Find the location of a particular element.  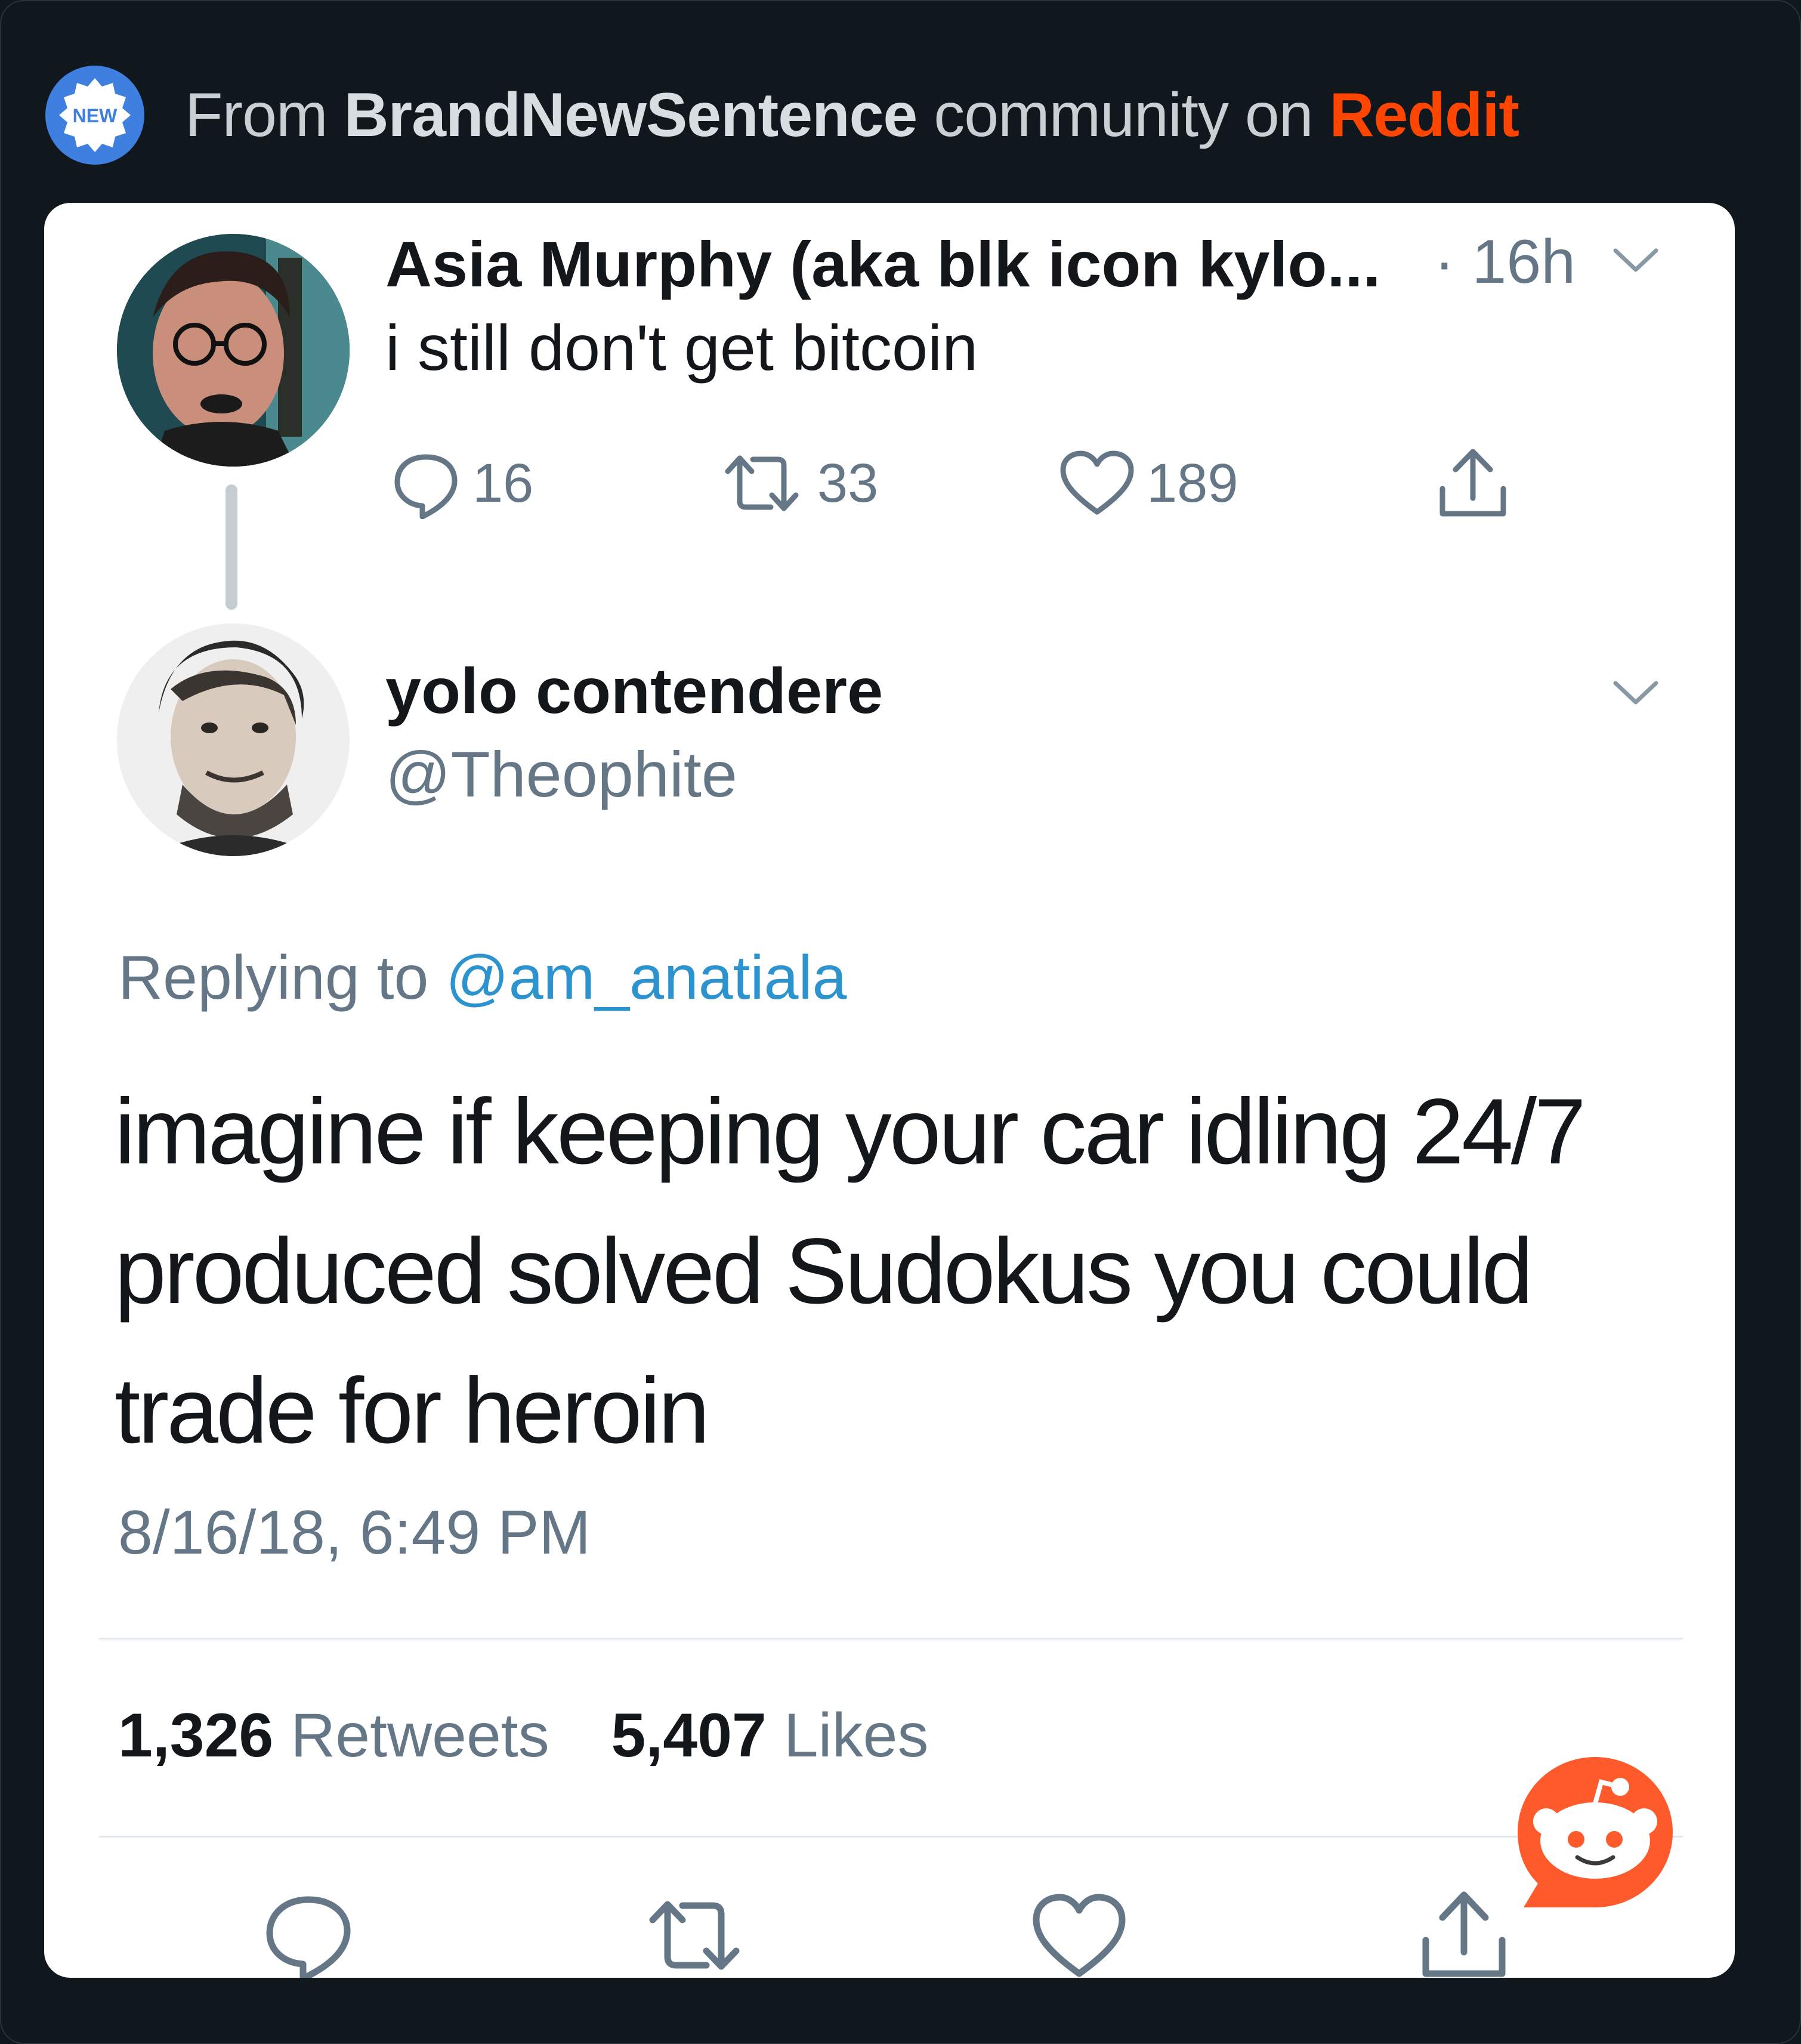

tweet-text-line: imagine if keeping your car idling 24/7 is located at coordinates (851, 1132).